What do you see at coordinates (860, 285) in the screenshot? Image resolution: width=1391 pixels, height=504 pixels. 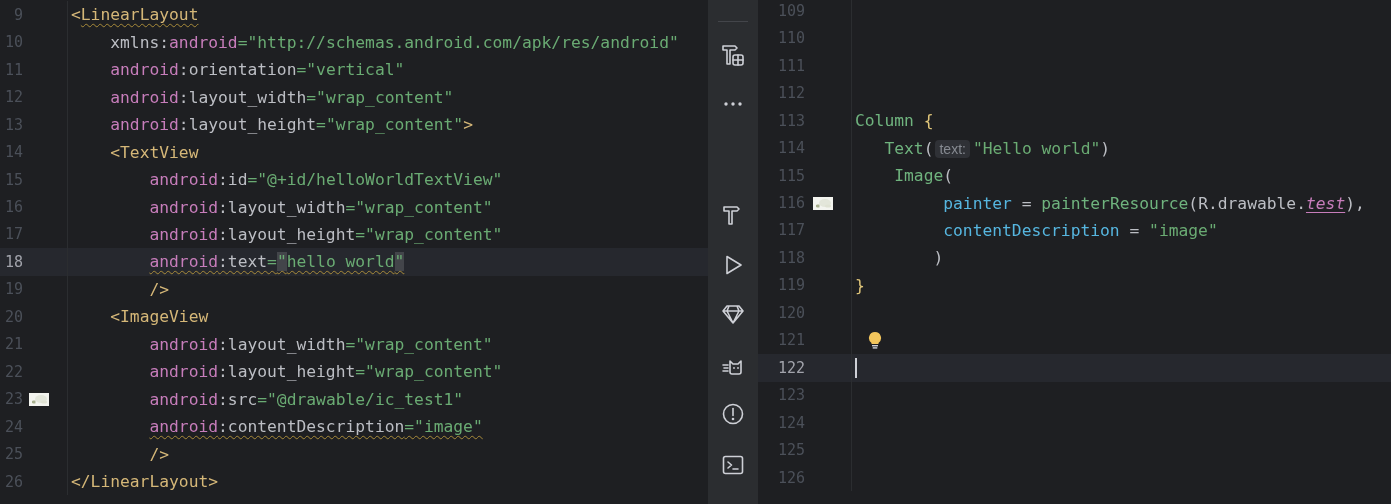 I see `code-line: }` at bounding box center [860, 285].